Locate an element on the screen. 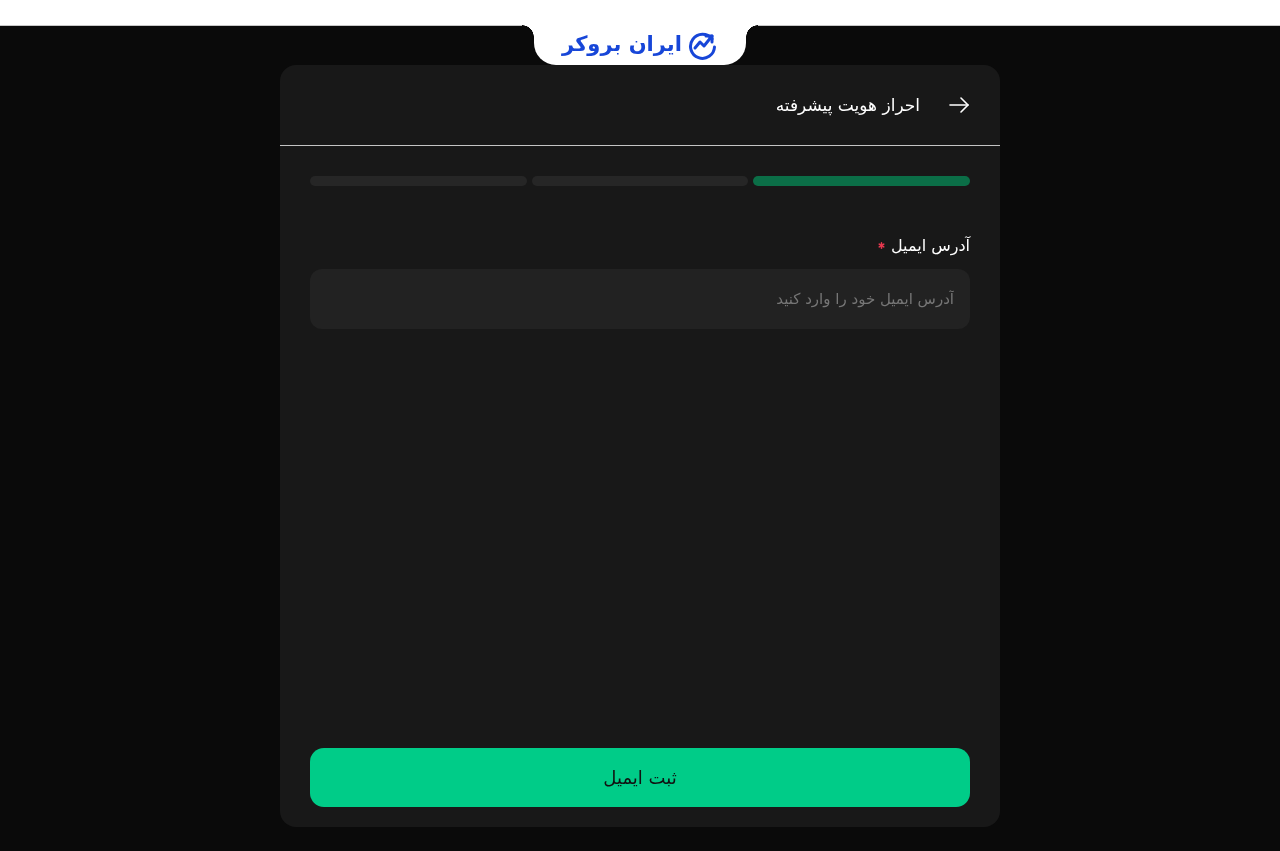  email-label: آدرس ایمیل is located at coordinates (930, 245).